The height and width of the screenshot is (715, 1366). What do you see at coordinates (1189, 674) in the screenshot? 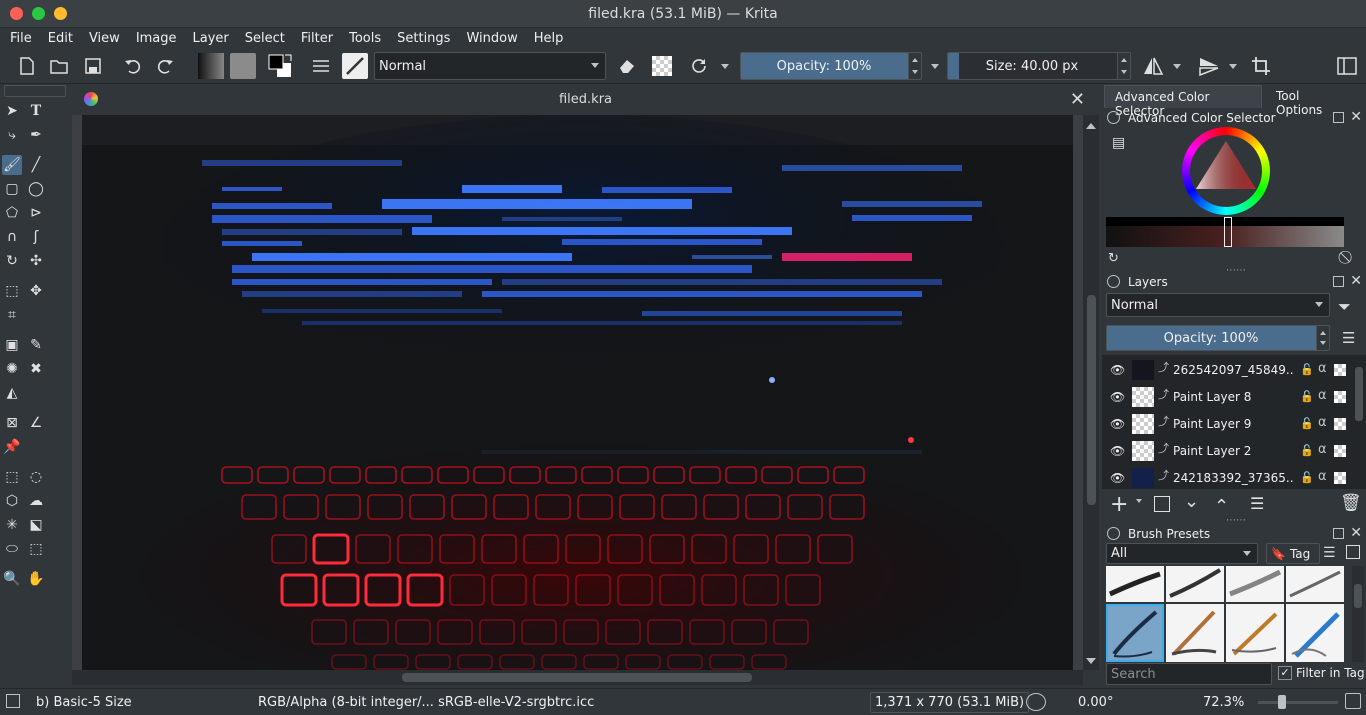
I see `brush-search-input: Search` at bounding box center [1189, 674].